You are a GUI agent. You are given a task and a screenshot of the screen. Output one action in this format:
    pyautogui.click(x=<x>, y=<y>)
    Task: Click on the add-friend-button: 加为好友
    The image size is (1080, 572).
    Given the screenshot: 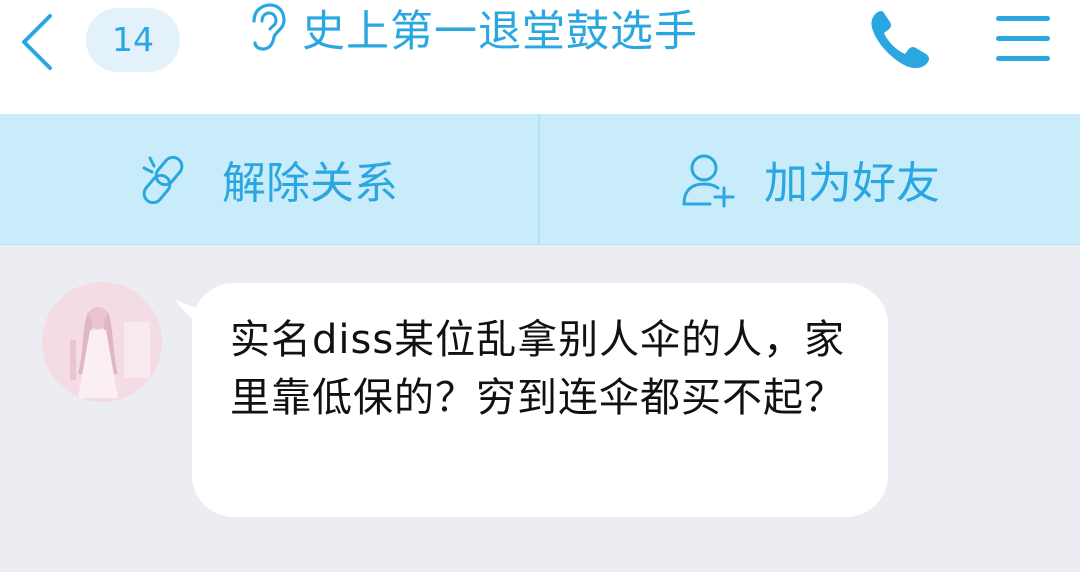 What is the action you would take?
    pyautogui.click(x=810, y=179)
    